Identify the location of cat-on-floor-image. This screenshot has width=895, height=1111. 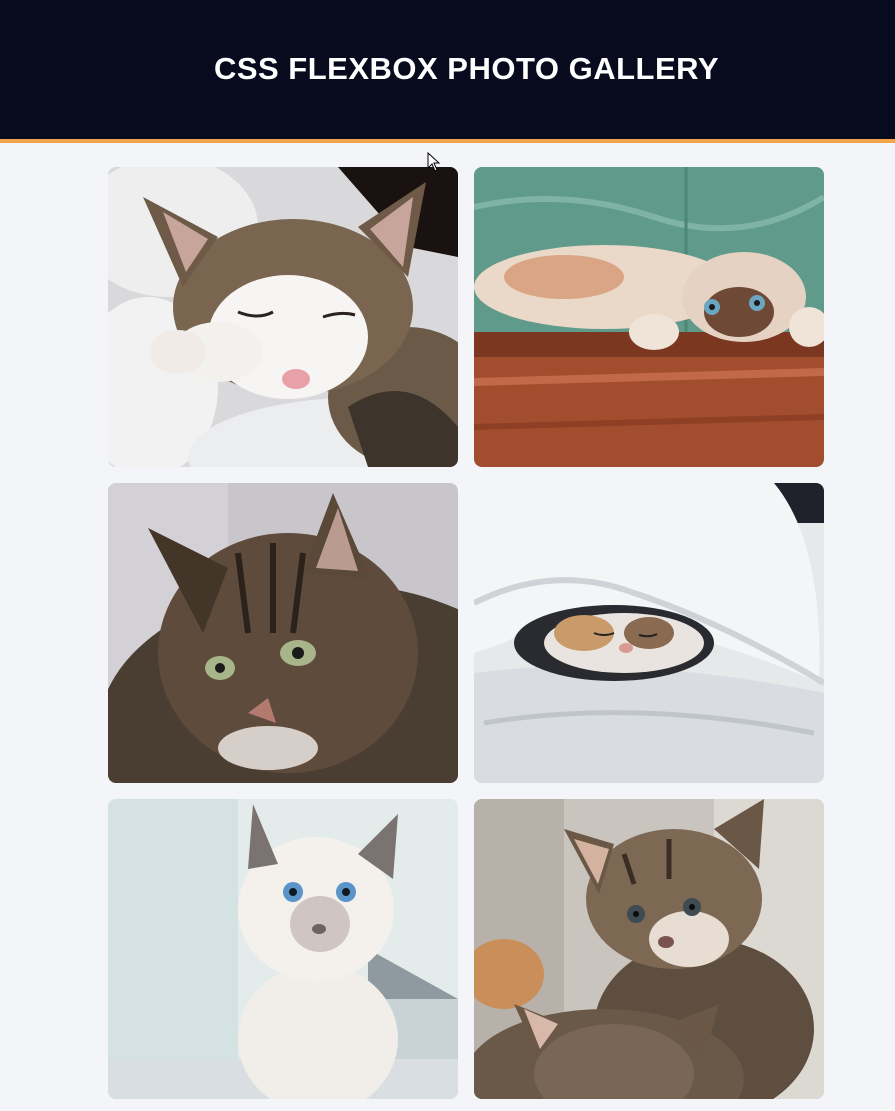
(649, 317).